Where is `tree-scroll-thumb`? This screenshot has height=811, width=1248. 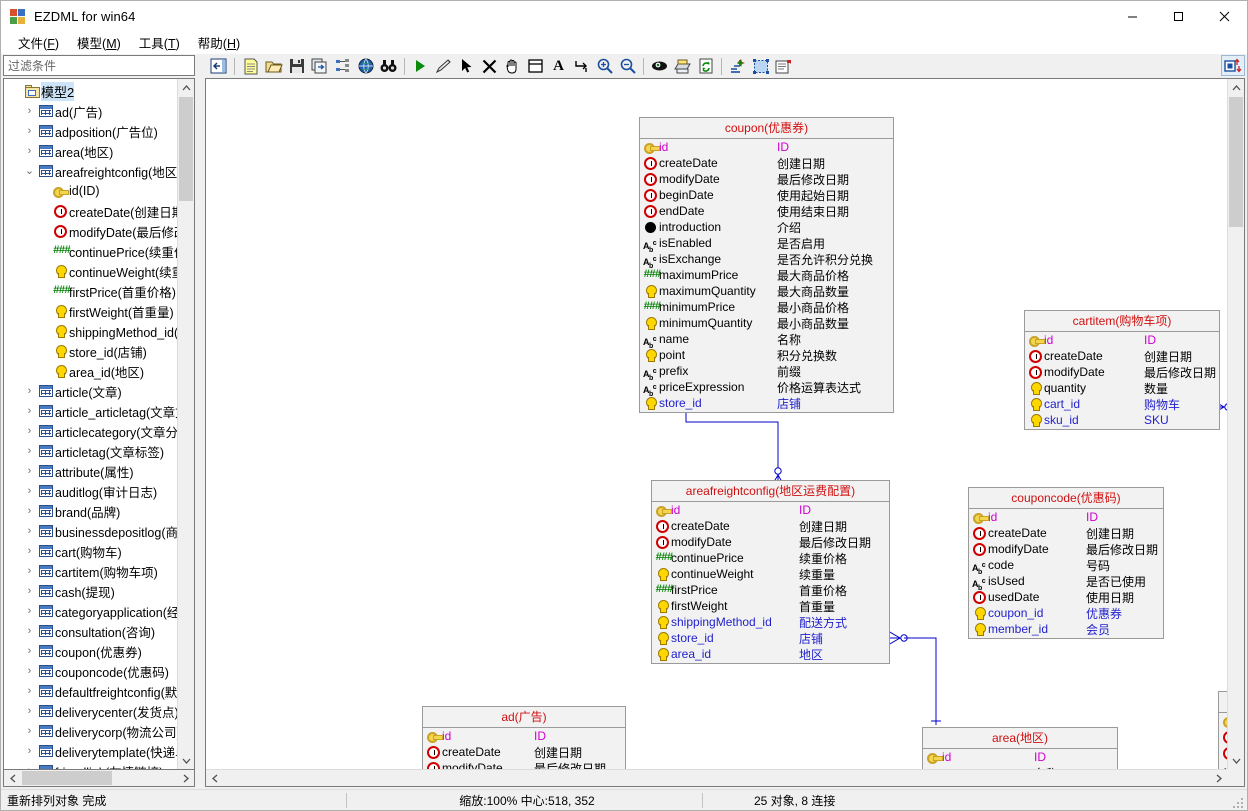
tree-scroll-thumb is located at coordinates (186, 149).